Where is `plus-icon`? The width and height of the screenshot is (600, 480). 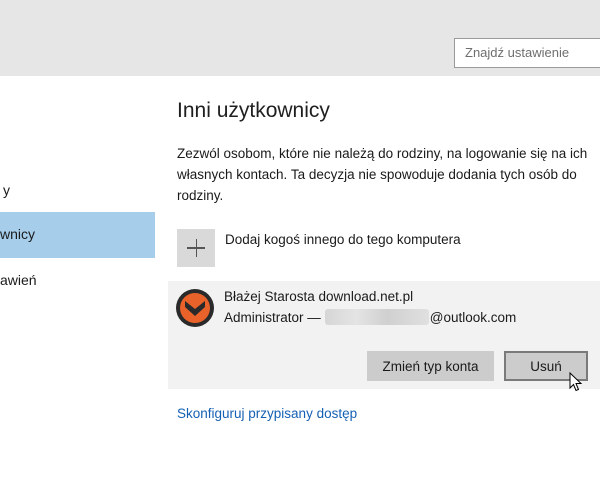 plus-icon is located at coordinates (196, 248).